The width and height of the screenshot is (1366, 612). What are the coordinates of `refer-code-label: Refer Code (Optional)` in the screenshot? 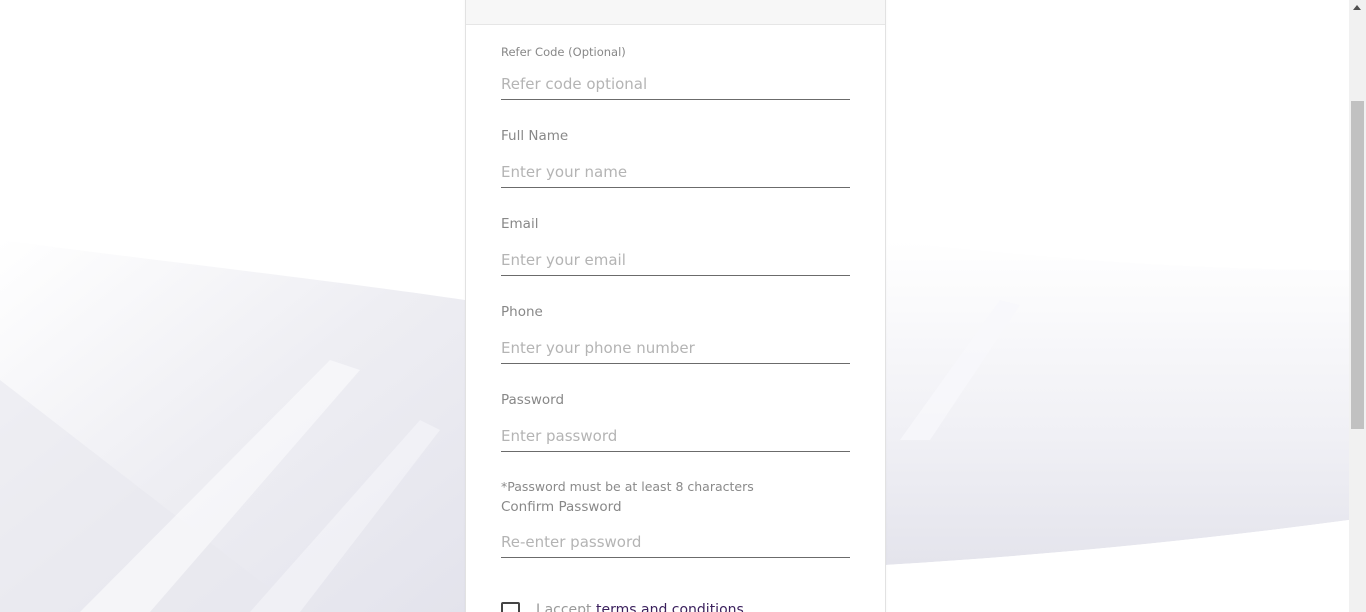 It's located at (563, 52).